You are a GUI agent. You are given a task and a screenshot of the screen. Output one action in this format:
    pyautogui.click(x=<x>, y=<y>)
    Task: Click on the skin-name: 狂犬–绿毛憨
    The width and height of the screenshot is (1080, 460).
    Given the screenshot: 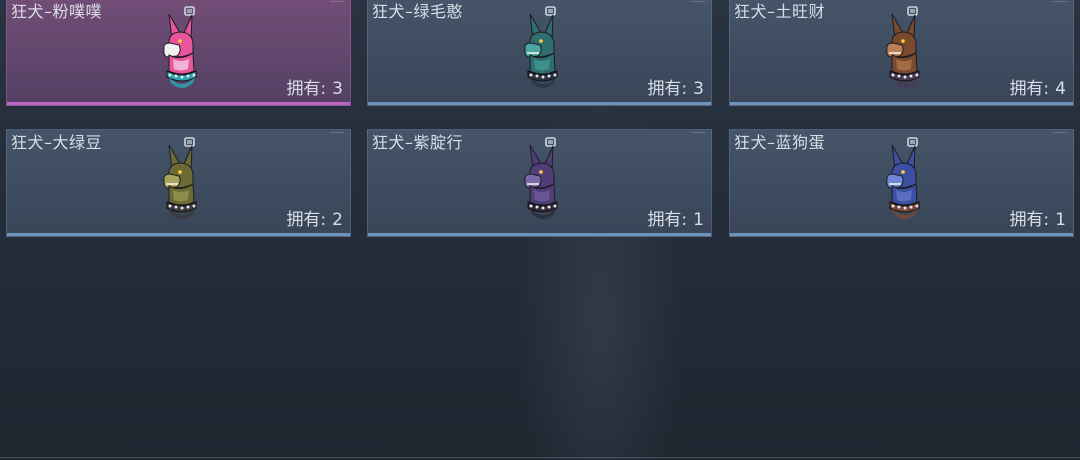 What is the action you would take?
    pyautogui.click(x=418, y=11)
    